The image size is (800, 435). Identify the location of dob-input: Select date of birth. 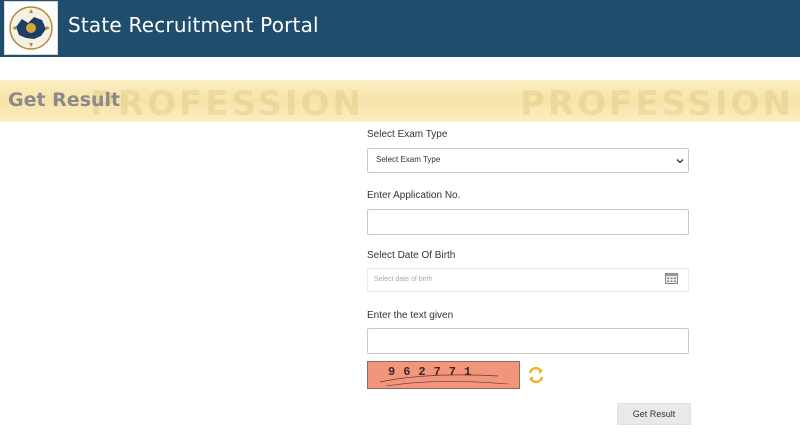
(528, 280).